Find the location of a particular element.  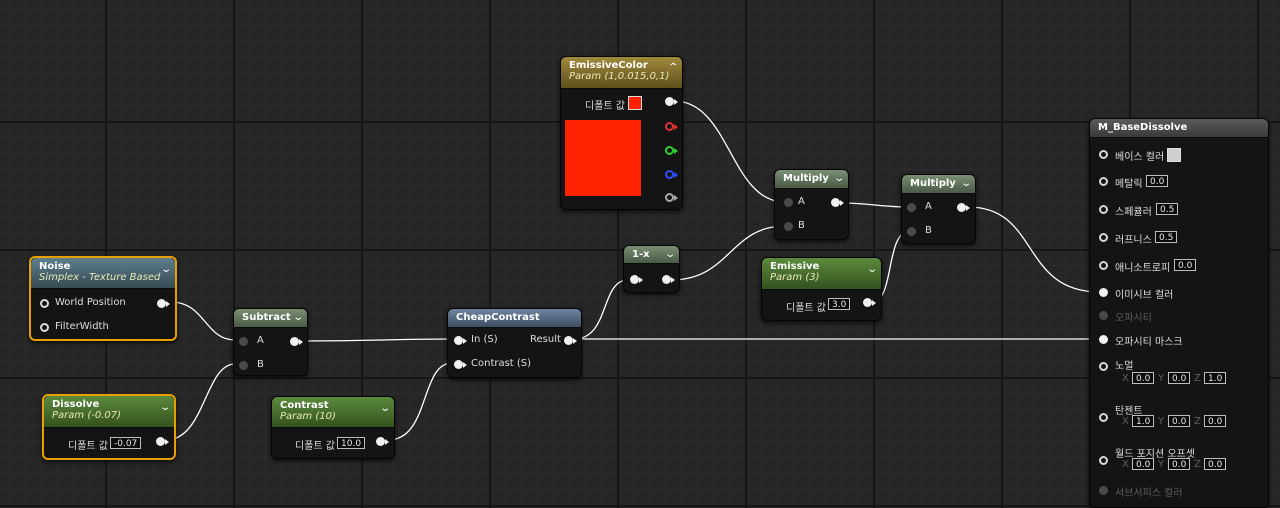

emissive-output-pin is located at coordinates (867, 302).